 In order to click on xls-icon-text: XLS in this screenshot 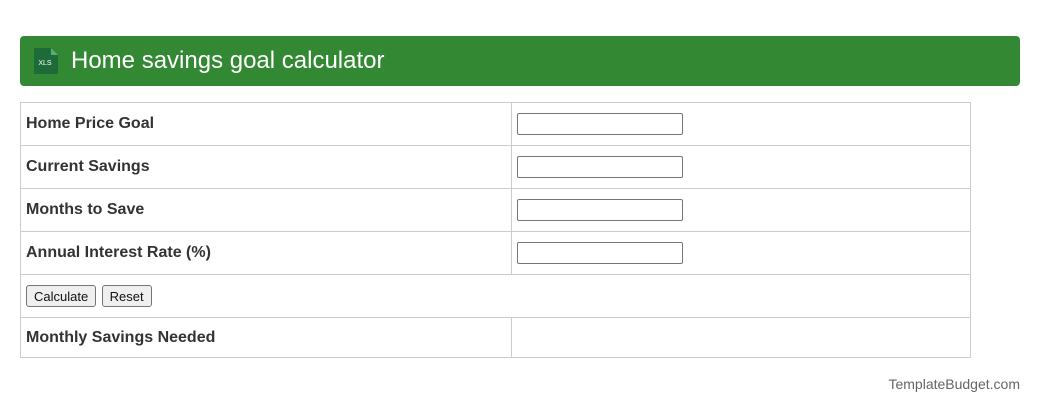, I will do `click(45, 63)`.